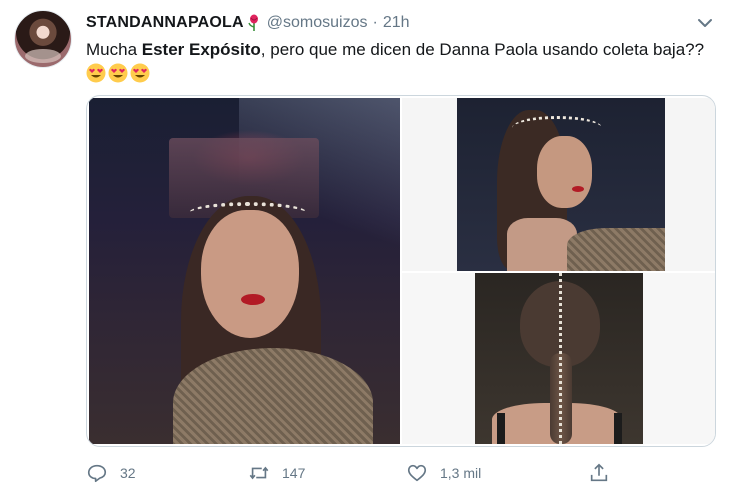 The width and height of the screenshot is (730, 504). I want to click on reply-count: 32, so click(128, 473).